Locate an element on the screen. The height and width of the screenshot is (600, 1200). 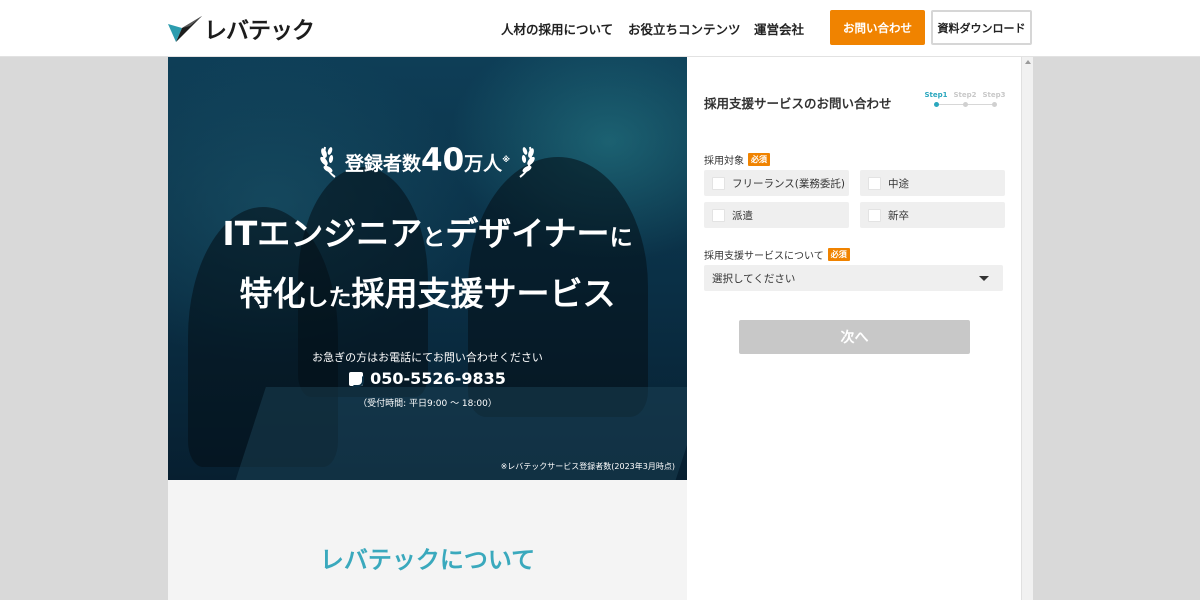
business-hours: （受付時間: 平日9:00 ～ 18:00） is located at coordinates (427, 404).